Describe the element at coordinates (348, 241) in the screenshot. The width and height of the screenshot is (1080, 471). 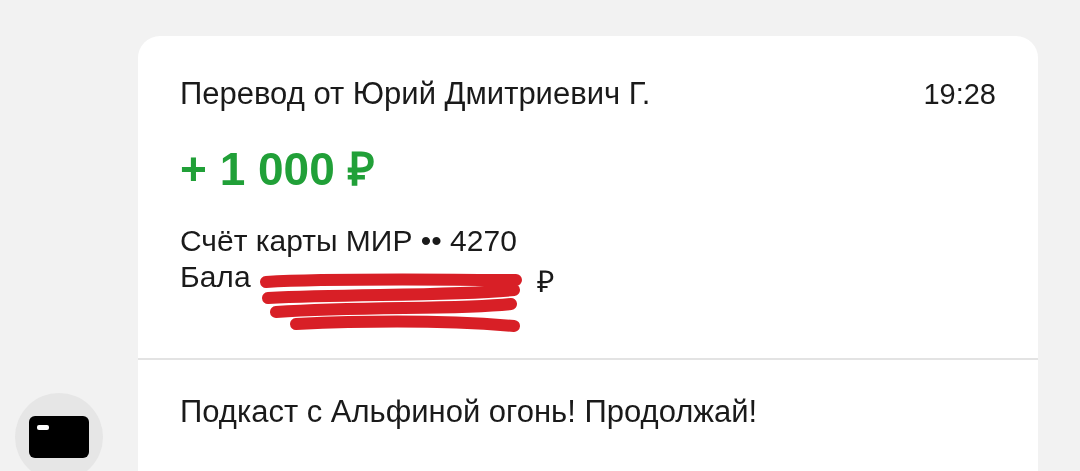
I see `account-label: Счёт карты МИР •• 4270` at that location.